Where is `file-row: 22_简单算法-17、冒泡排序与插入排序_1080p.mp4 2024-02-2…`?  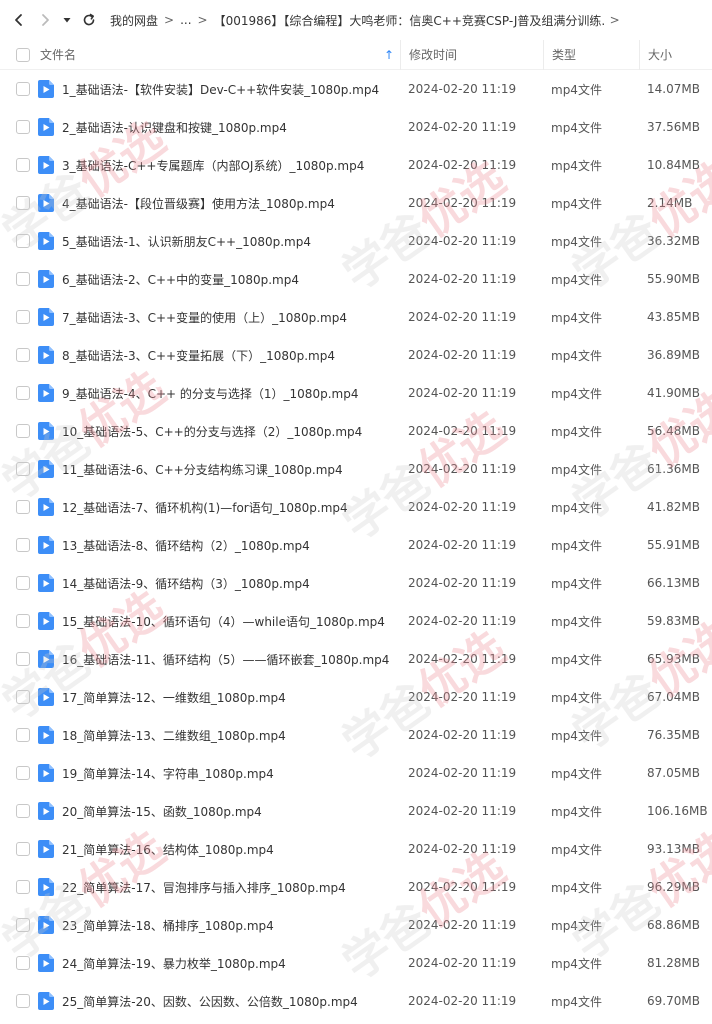
file-row: 22_简单算法-17、冒泡排序与插入排序_1080p.mp4 2024-02-2… is located at coordinates (356, 887).